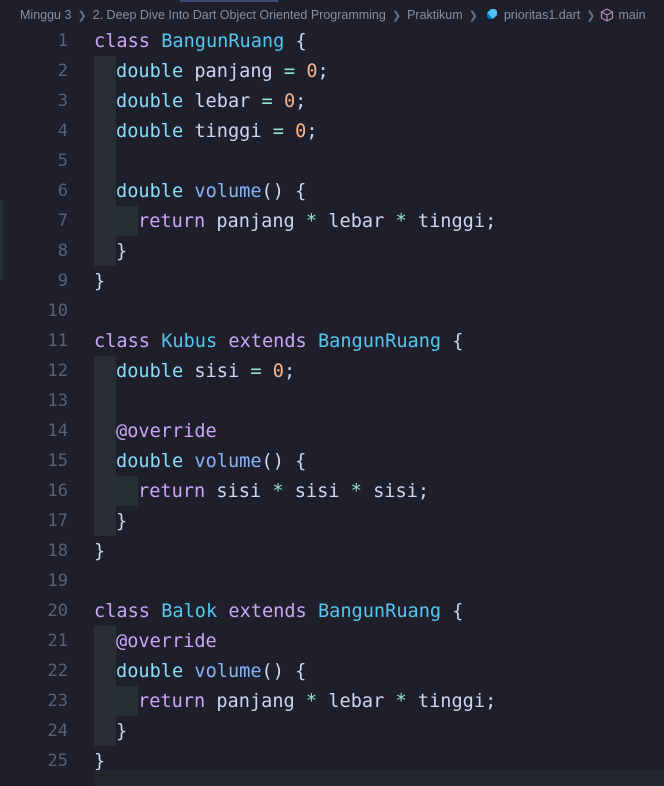 Image resolution: width=664 pixels, height=786 pixels. What do you see at coordinates (57, 461) in the screenshot?
I see `line-number: 15` at bounding box center [57, 461].